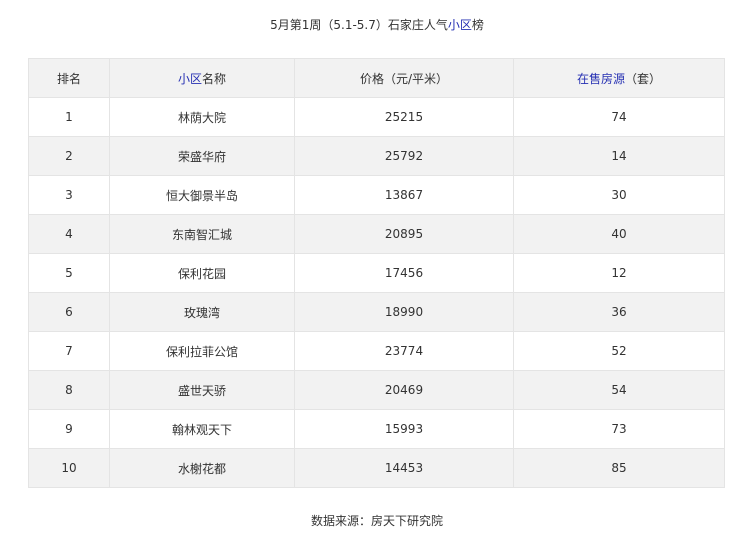  I want to click on header-count-suffix: （套）, so click(643, 78).